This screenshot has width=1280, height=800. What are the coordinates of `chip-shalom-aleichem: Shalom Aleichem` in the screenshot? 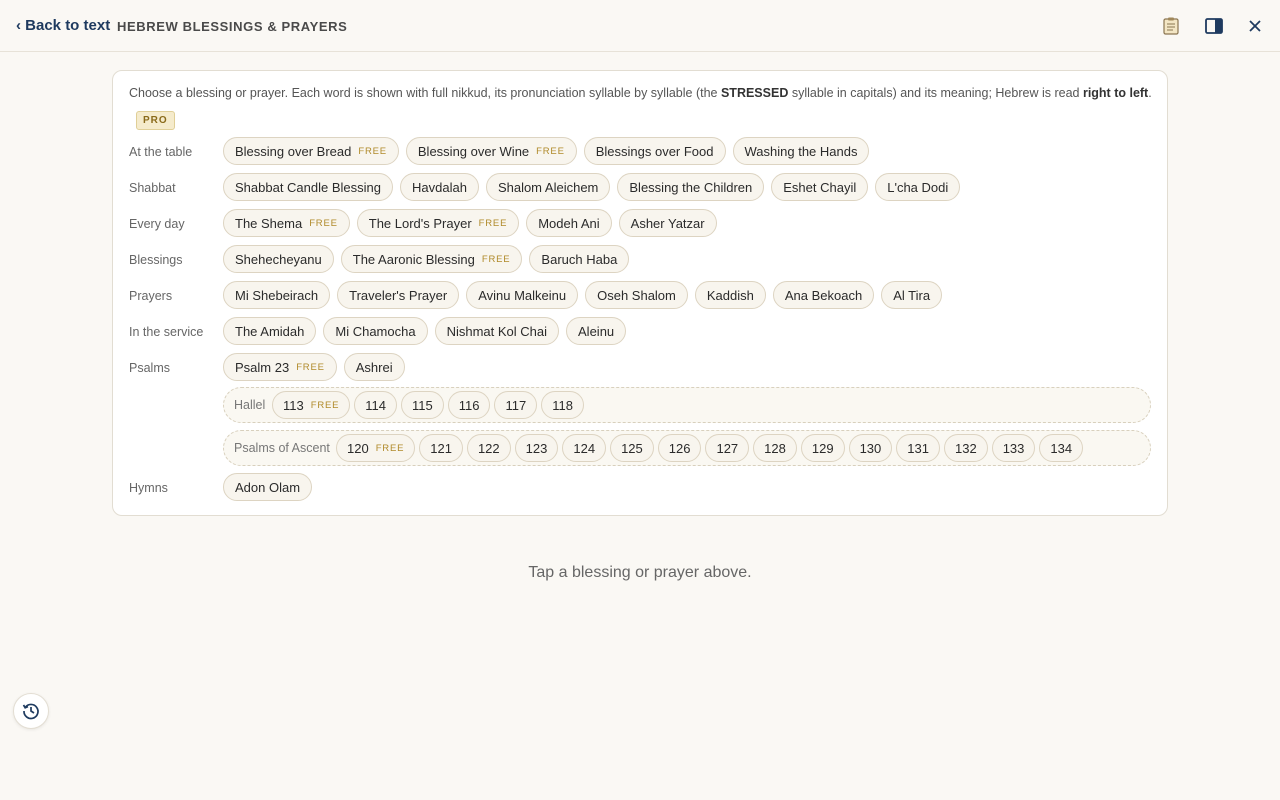 It's located at (548, 187).